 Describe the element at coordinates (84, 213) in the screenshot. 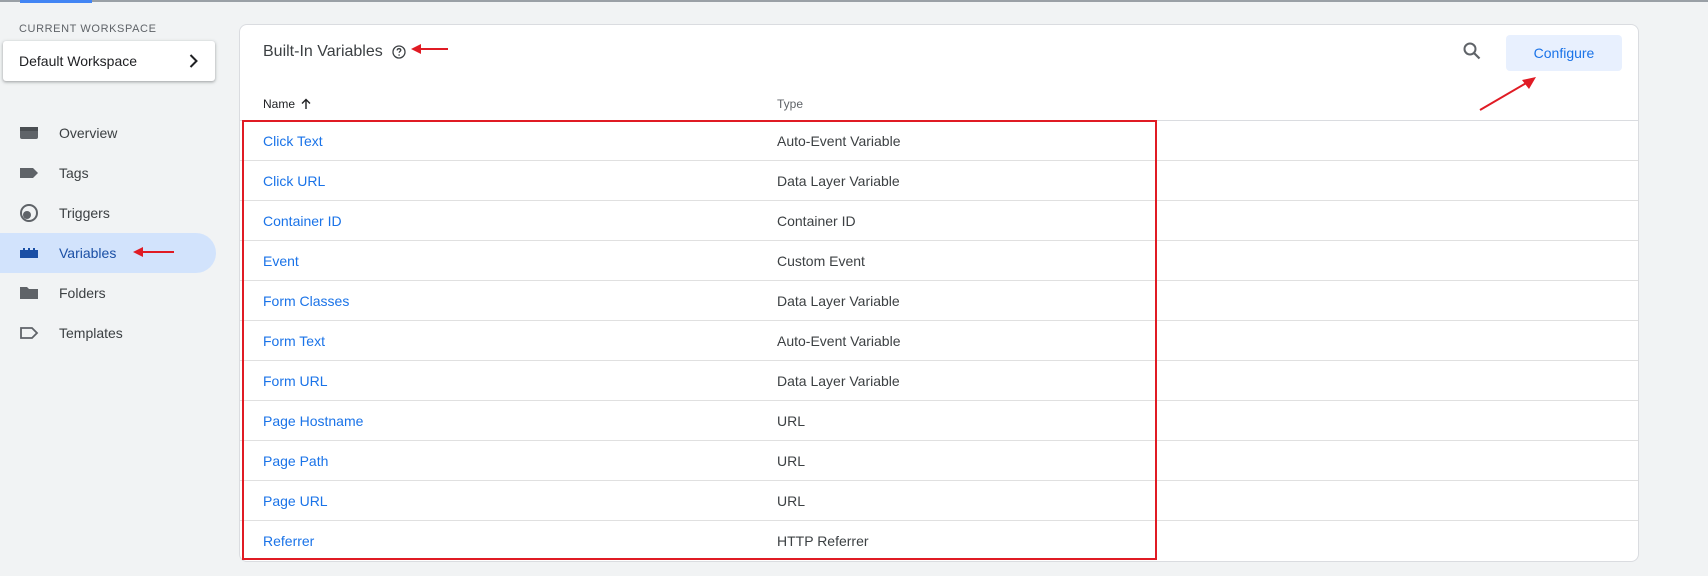

I see `sidebar-item-label: Triggers` at that location.